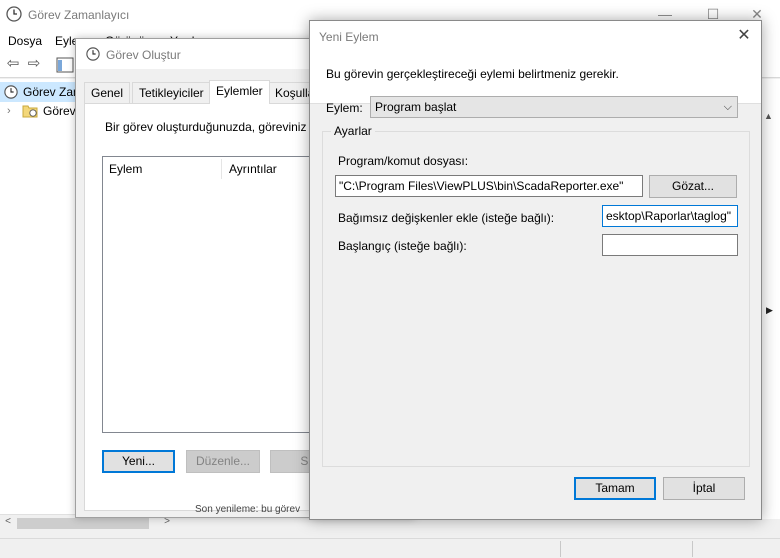 The width and height of the screenshot is (780, 558). Describe the element at coordinates (769, 310) in the screenshot. I see `expand-arrow: ▶` at that location.